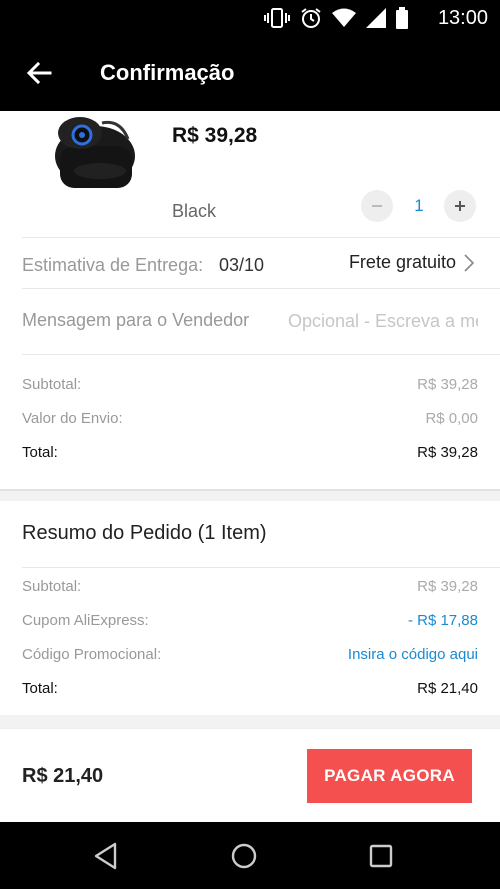  What do you see at coordinates (167, 72) in the screenshot?
I see `page-title: Confirmação` at bounding box center [167, 72].